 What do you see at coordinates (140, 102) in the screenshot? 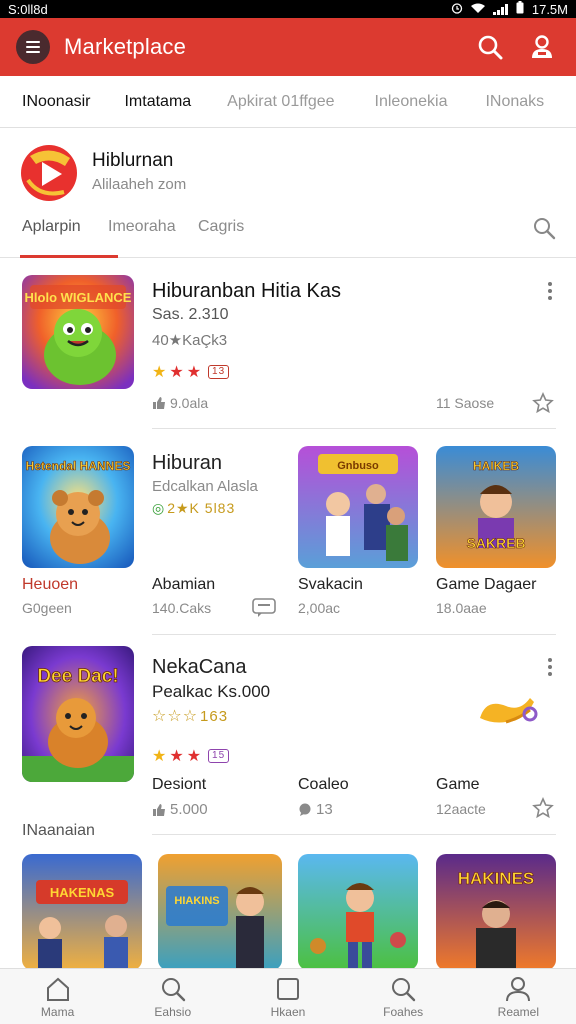
I see `tab-category-2: Imtatama` at bounding box center [140, 102].